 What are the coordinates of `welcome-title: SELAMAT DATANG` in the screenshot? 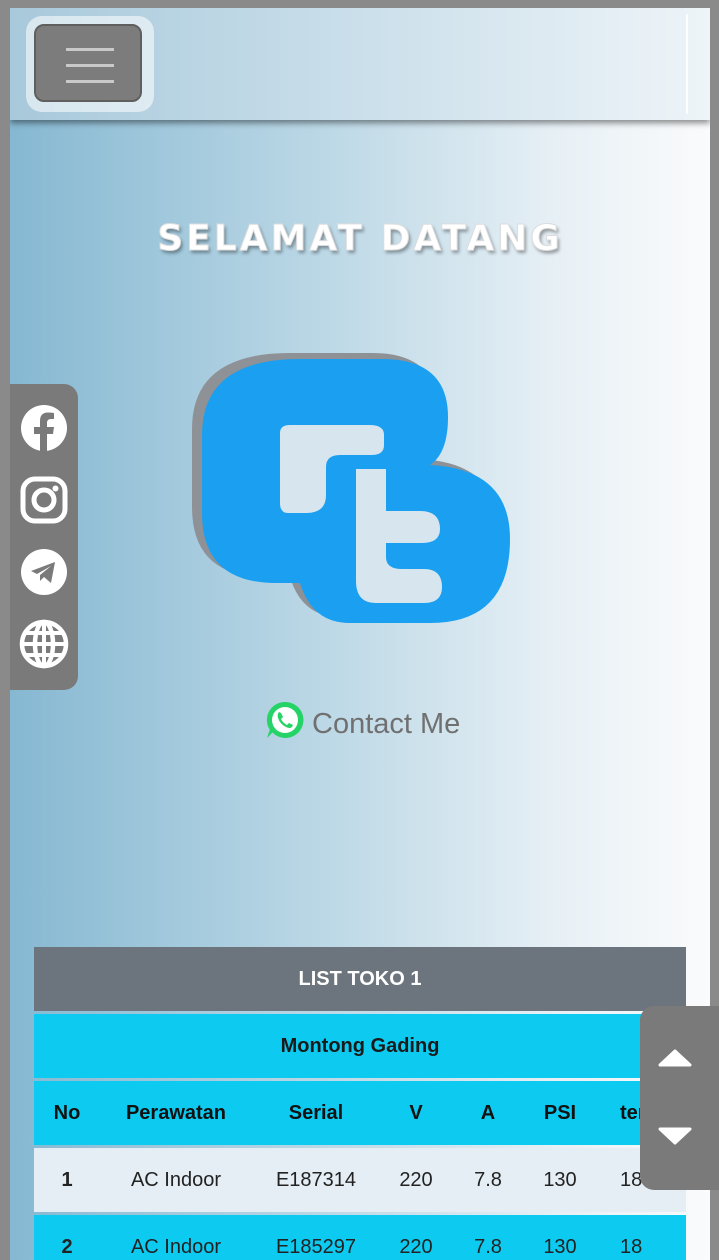 It's located at (360, 239).